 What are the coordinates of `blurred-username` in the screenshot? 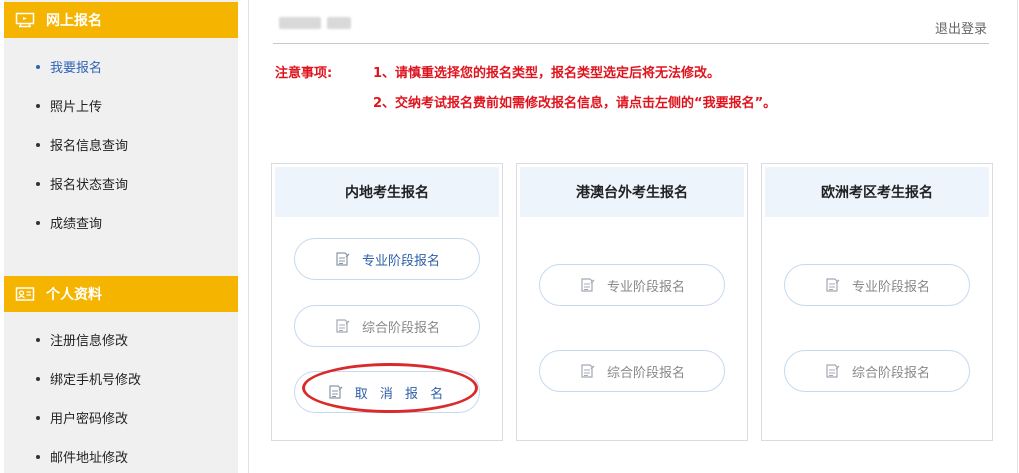 It's located at (321, 24).